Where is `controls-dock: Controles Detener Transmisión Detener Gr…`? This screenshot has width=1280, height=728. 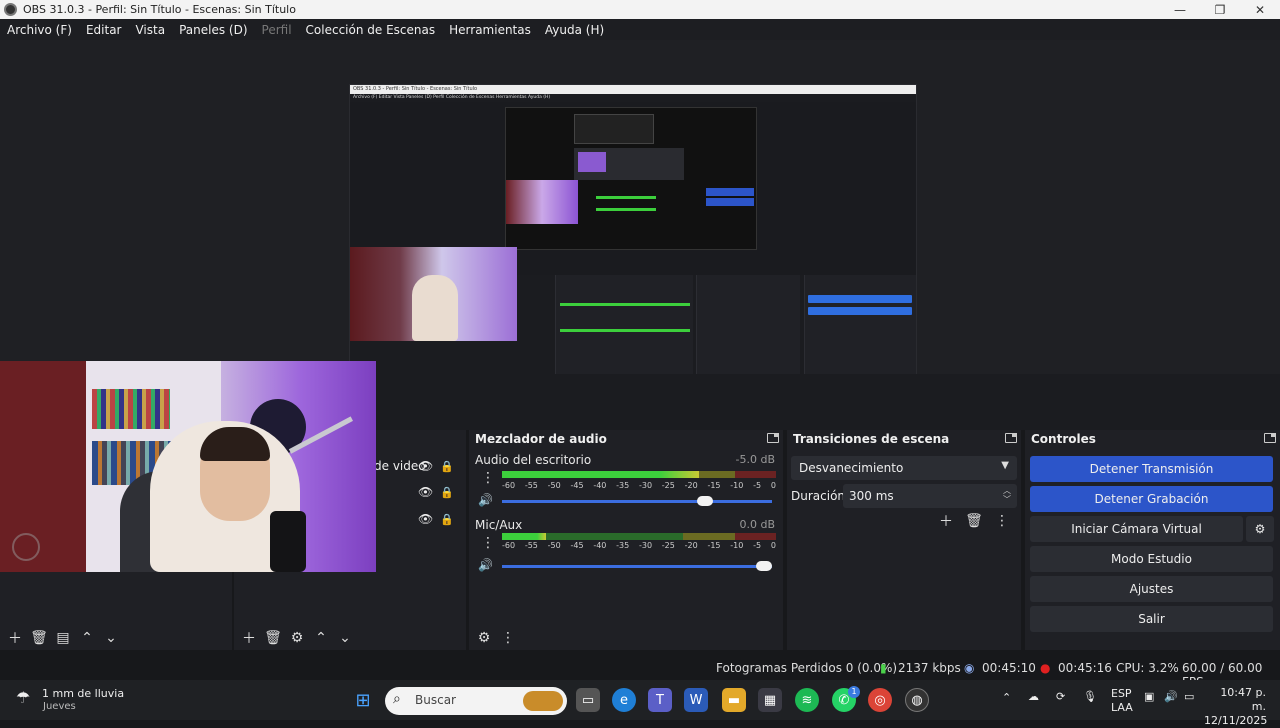 controls-dock: Controles Detener Transmisión Detener Gr… is located at coordinates (1152, 540).